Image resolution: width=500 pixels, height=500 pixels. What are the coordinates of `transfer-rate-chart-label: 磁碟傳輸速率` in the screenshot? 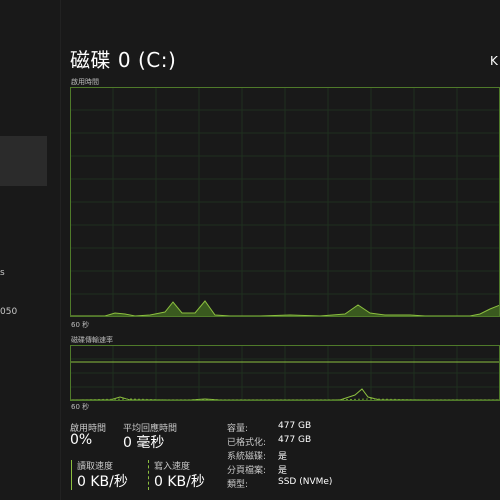 It's located at (92, 340).